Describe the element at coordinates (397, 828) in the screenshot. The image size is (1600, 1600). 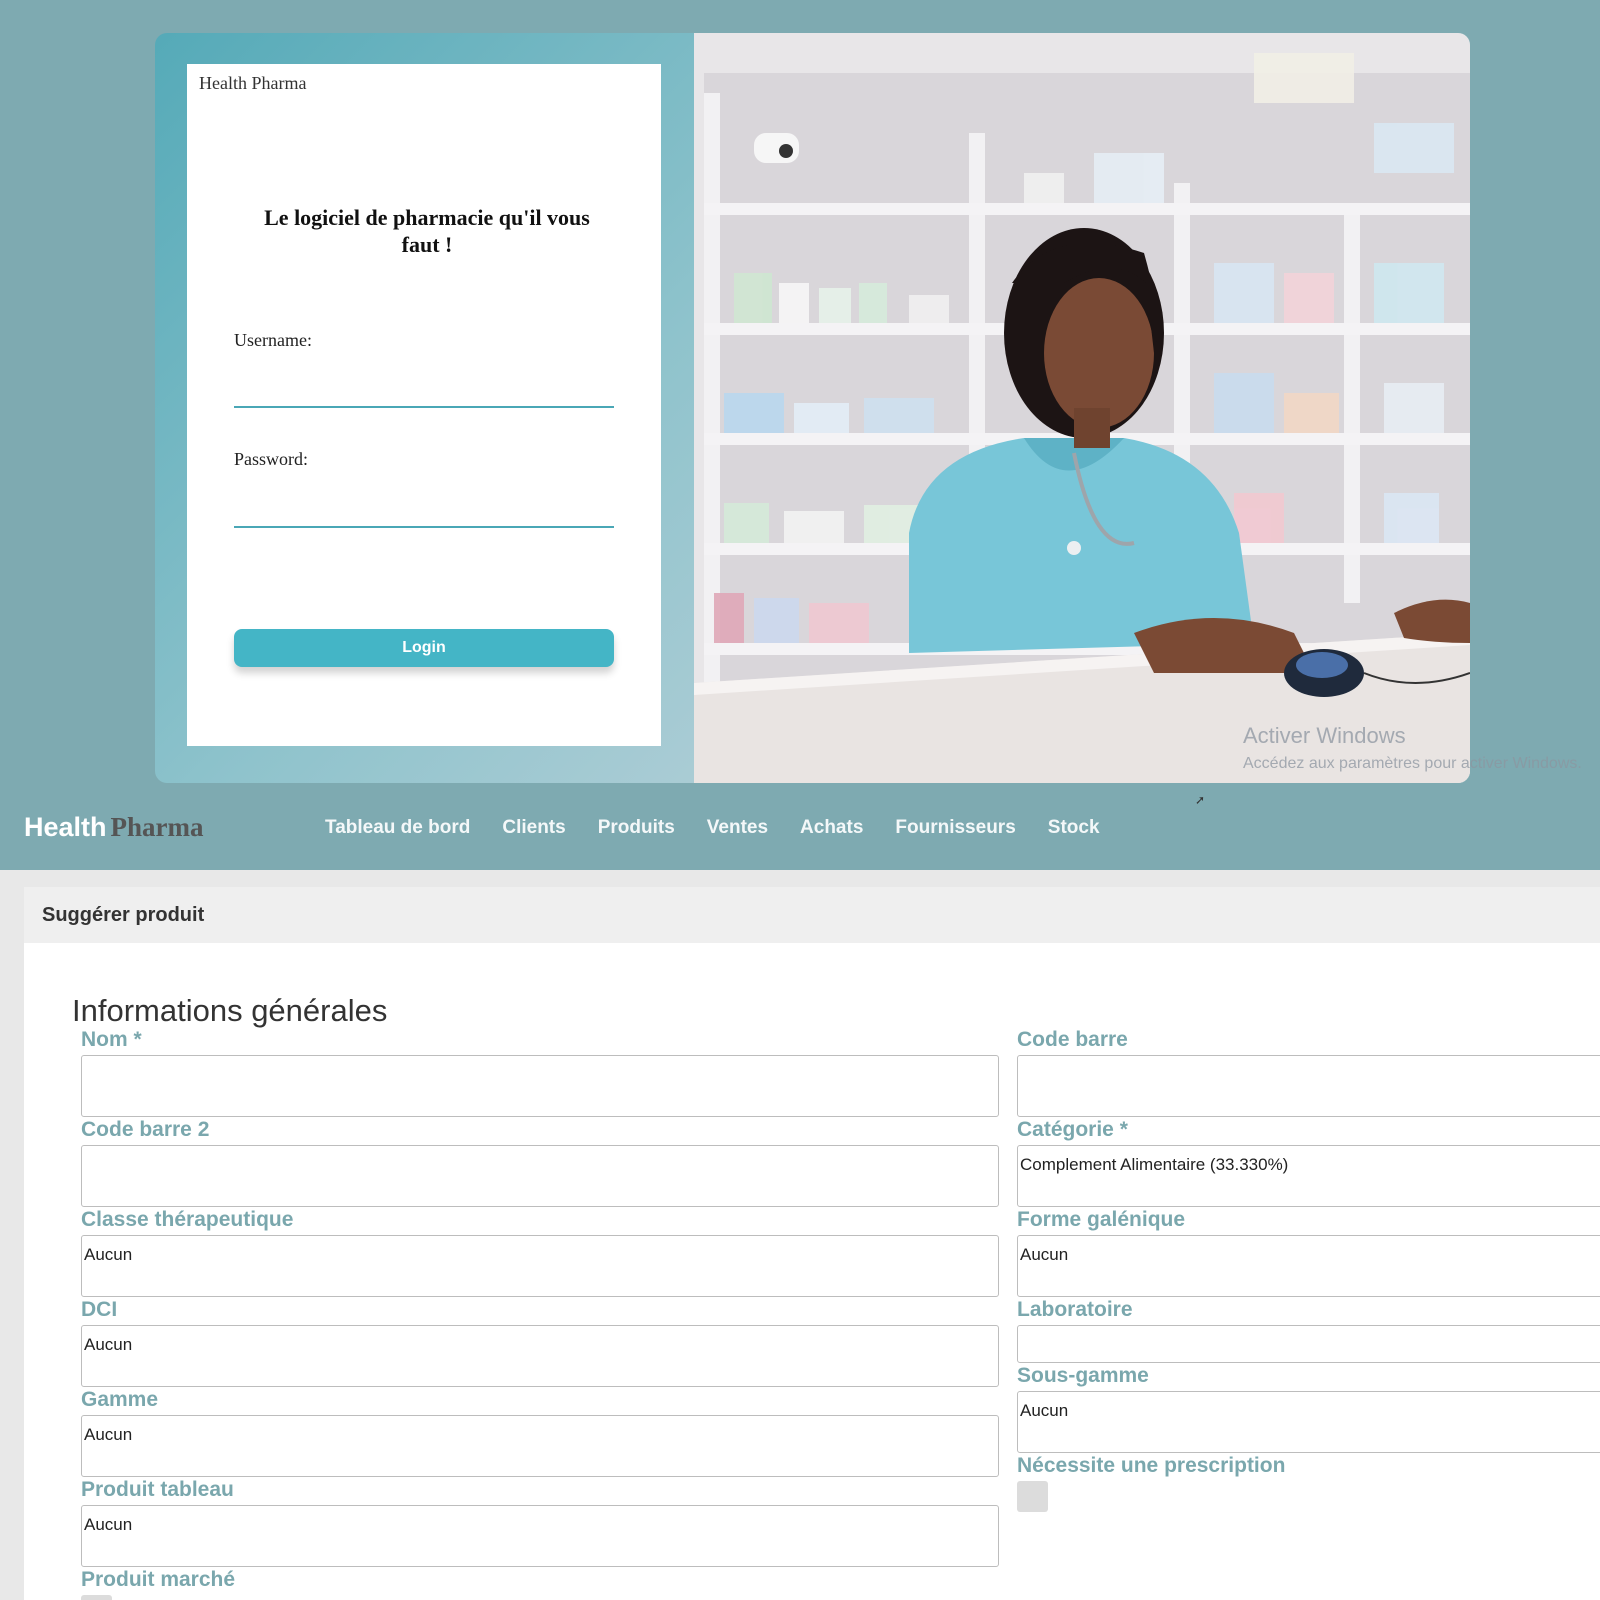
I see `nav-item-tableau-de-bord: Tableau de bord` at that location.